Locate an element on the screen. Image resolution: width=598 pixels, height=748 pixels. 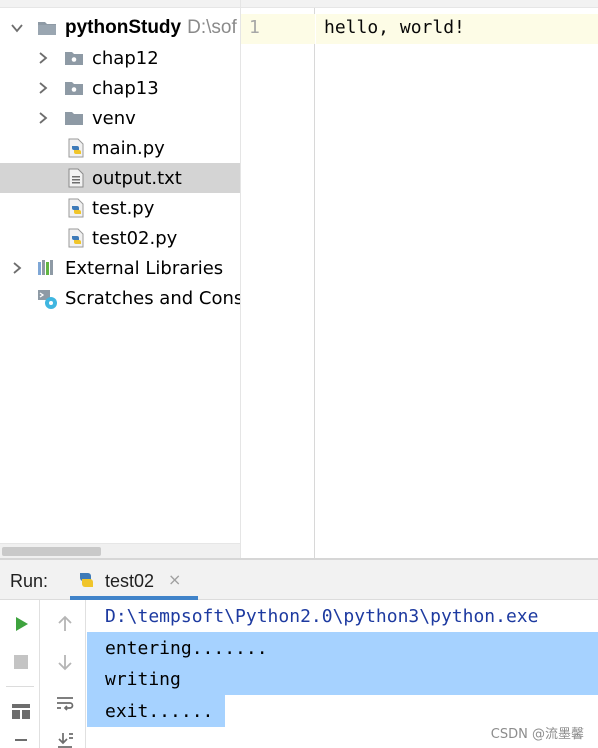
scroll-to-end-icon is located at coordinates (65, 737).